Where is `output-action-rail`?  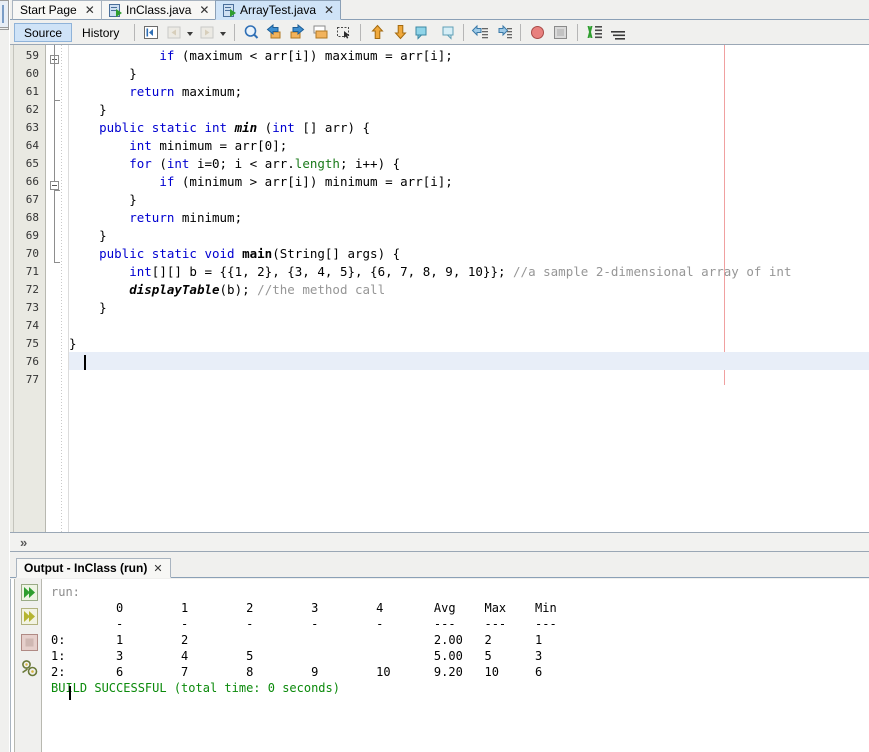 output-action-rail is located at coordinates (28, 665).